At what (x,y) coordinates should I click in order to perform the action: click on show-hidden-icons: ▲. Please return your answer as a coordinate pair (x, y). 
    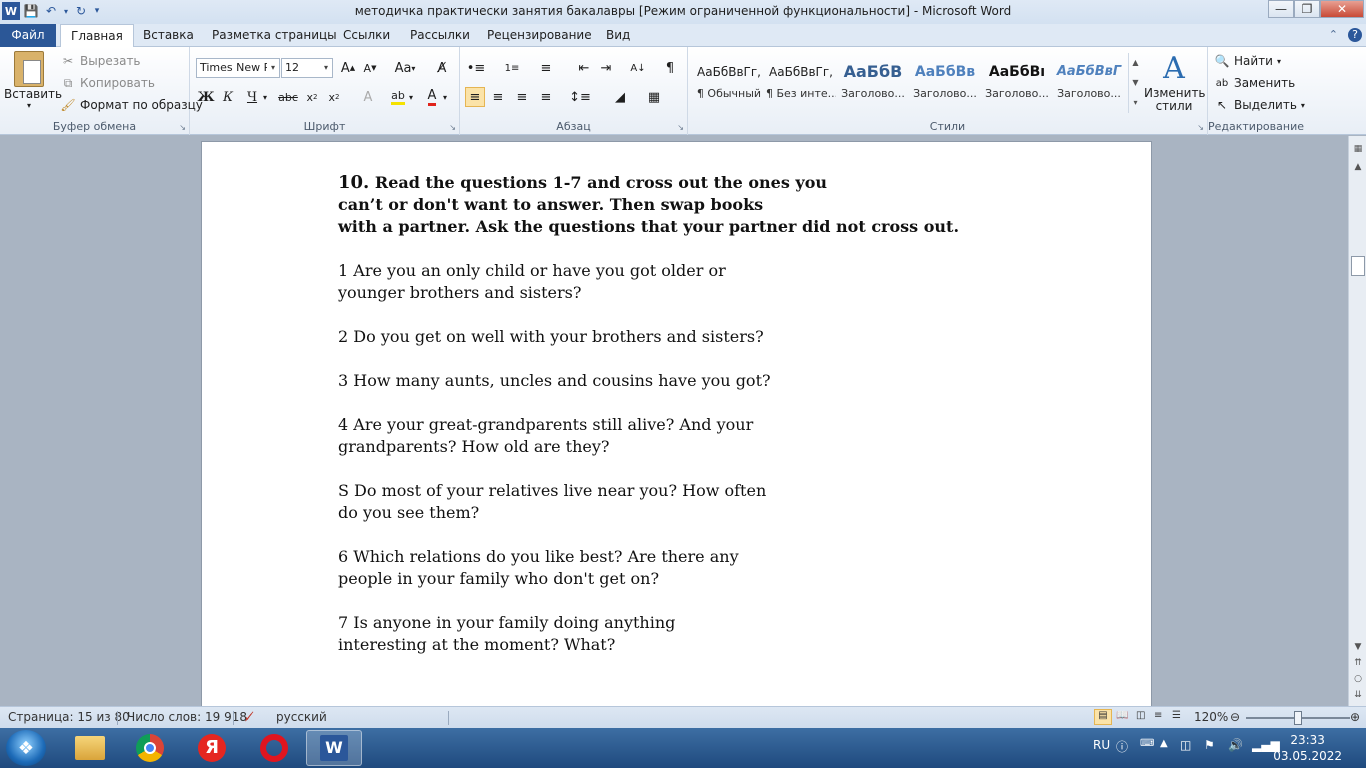
    Looking at the image, I should click on (1164, 743).